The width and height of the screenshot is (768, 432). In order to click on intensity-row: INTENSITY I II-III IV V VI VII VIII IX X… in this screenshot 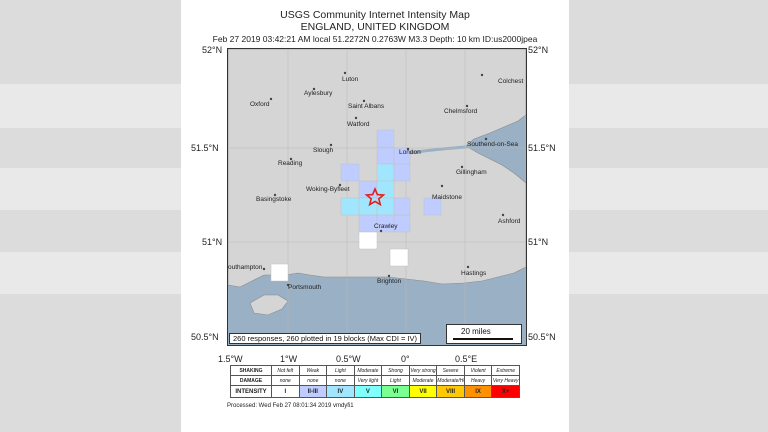, I will do `click(375, 391)`.